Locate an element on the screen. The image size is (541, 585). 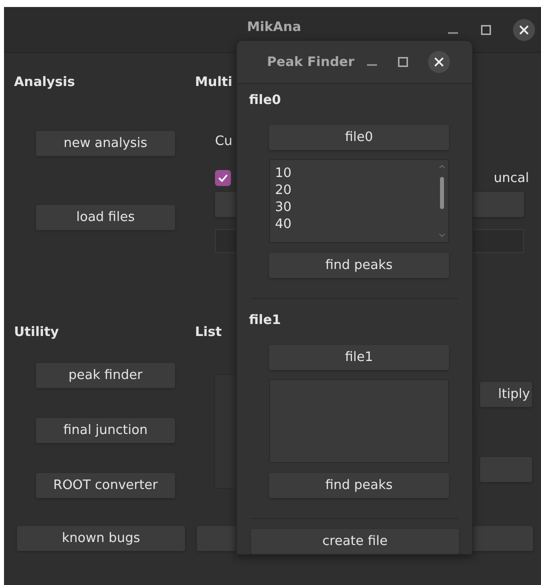
button: ROOT converter is located at coordinates (105, 485).